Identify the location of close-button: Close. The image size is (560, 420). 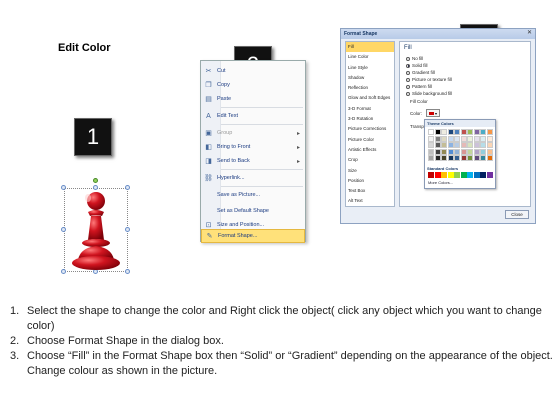
(517, 214).